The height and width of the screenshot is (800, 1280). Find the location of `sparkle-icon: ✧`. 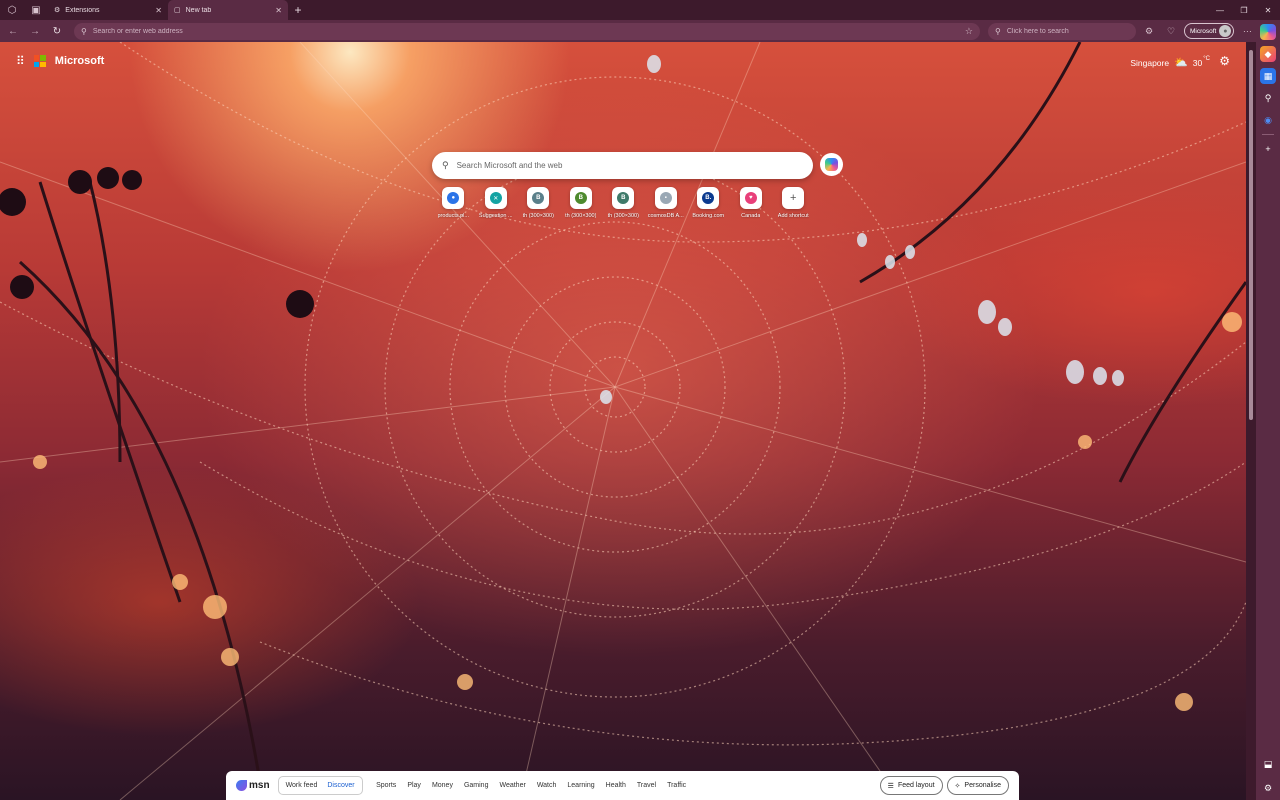

sparkle-icon: ✧ is located at coordinates (957, 786).